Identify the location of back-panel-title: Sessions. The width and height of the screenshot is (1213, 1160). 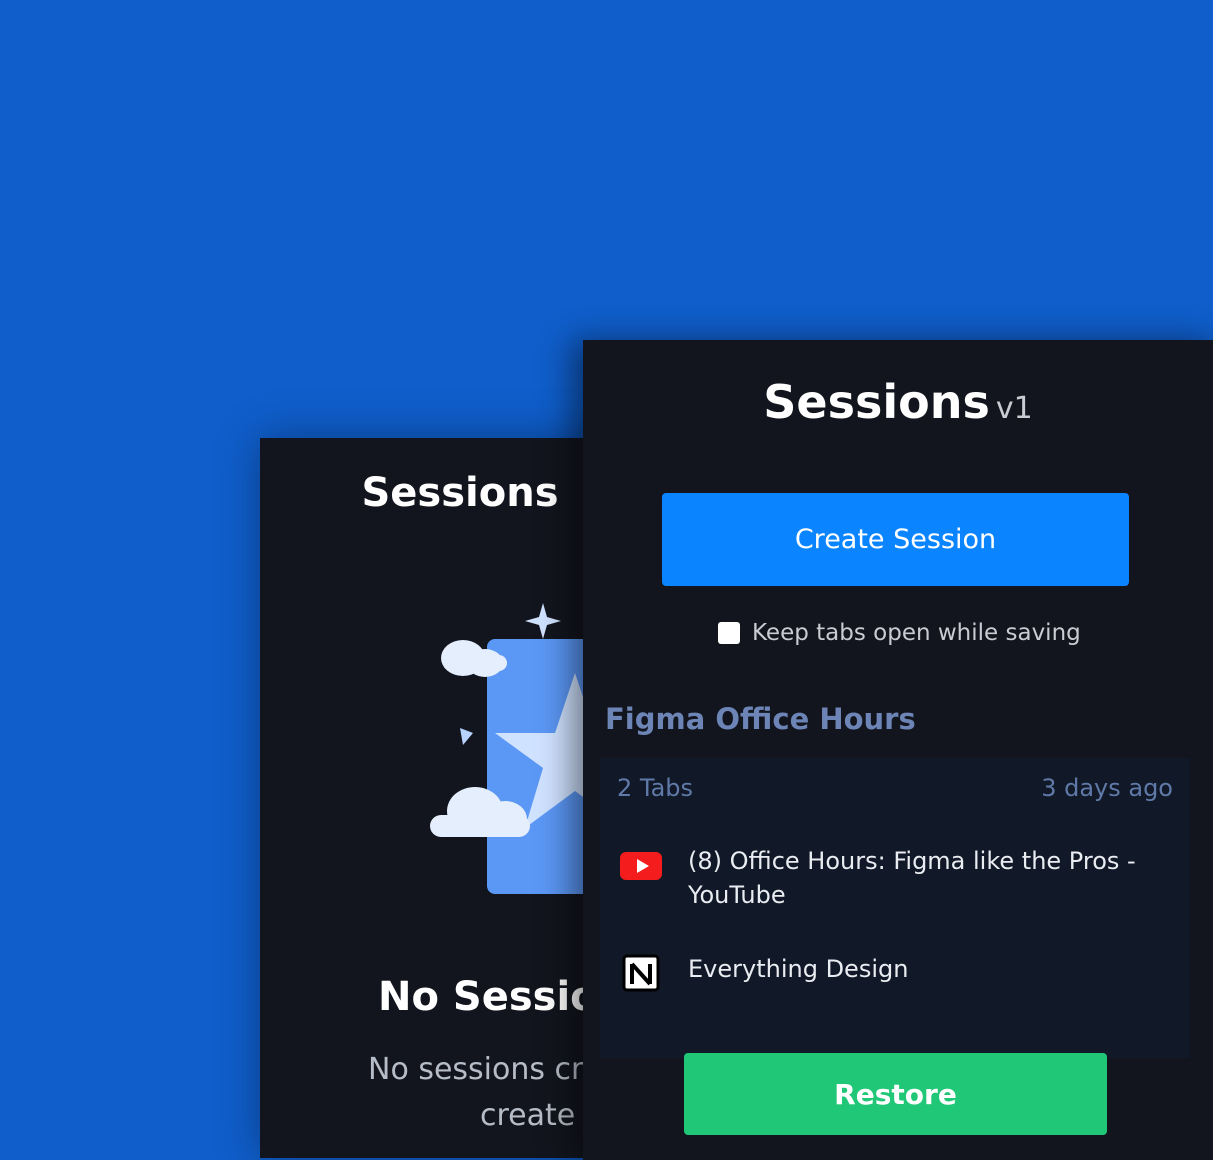
(460, 493).